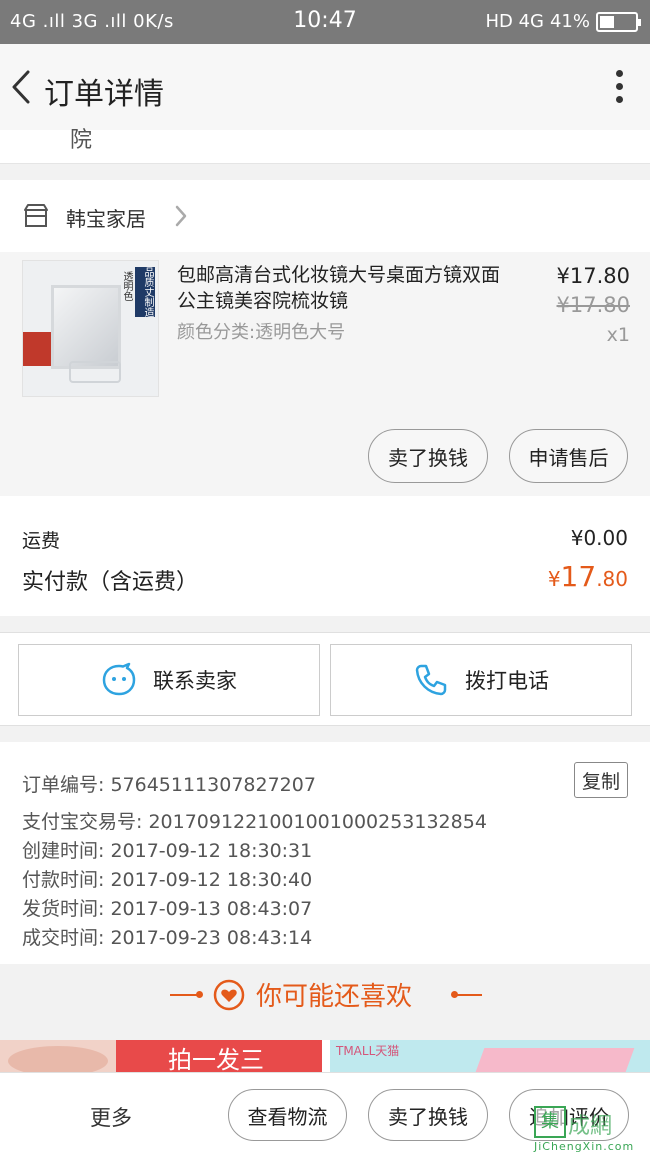  Describe the element at coordinates (428, 1115) in the screenshot. I see `sell-for-cash-bottom-button: 卖了换钱` at that location.